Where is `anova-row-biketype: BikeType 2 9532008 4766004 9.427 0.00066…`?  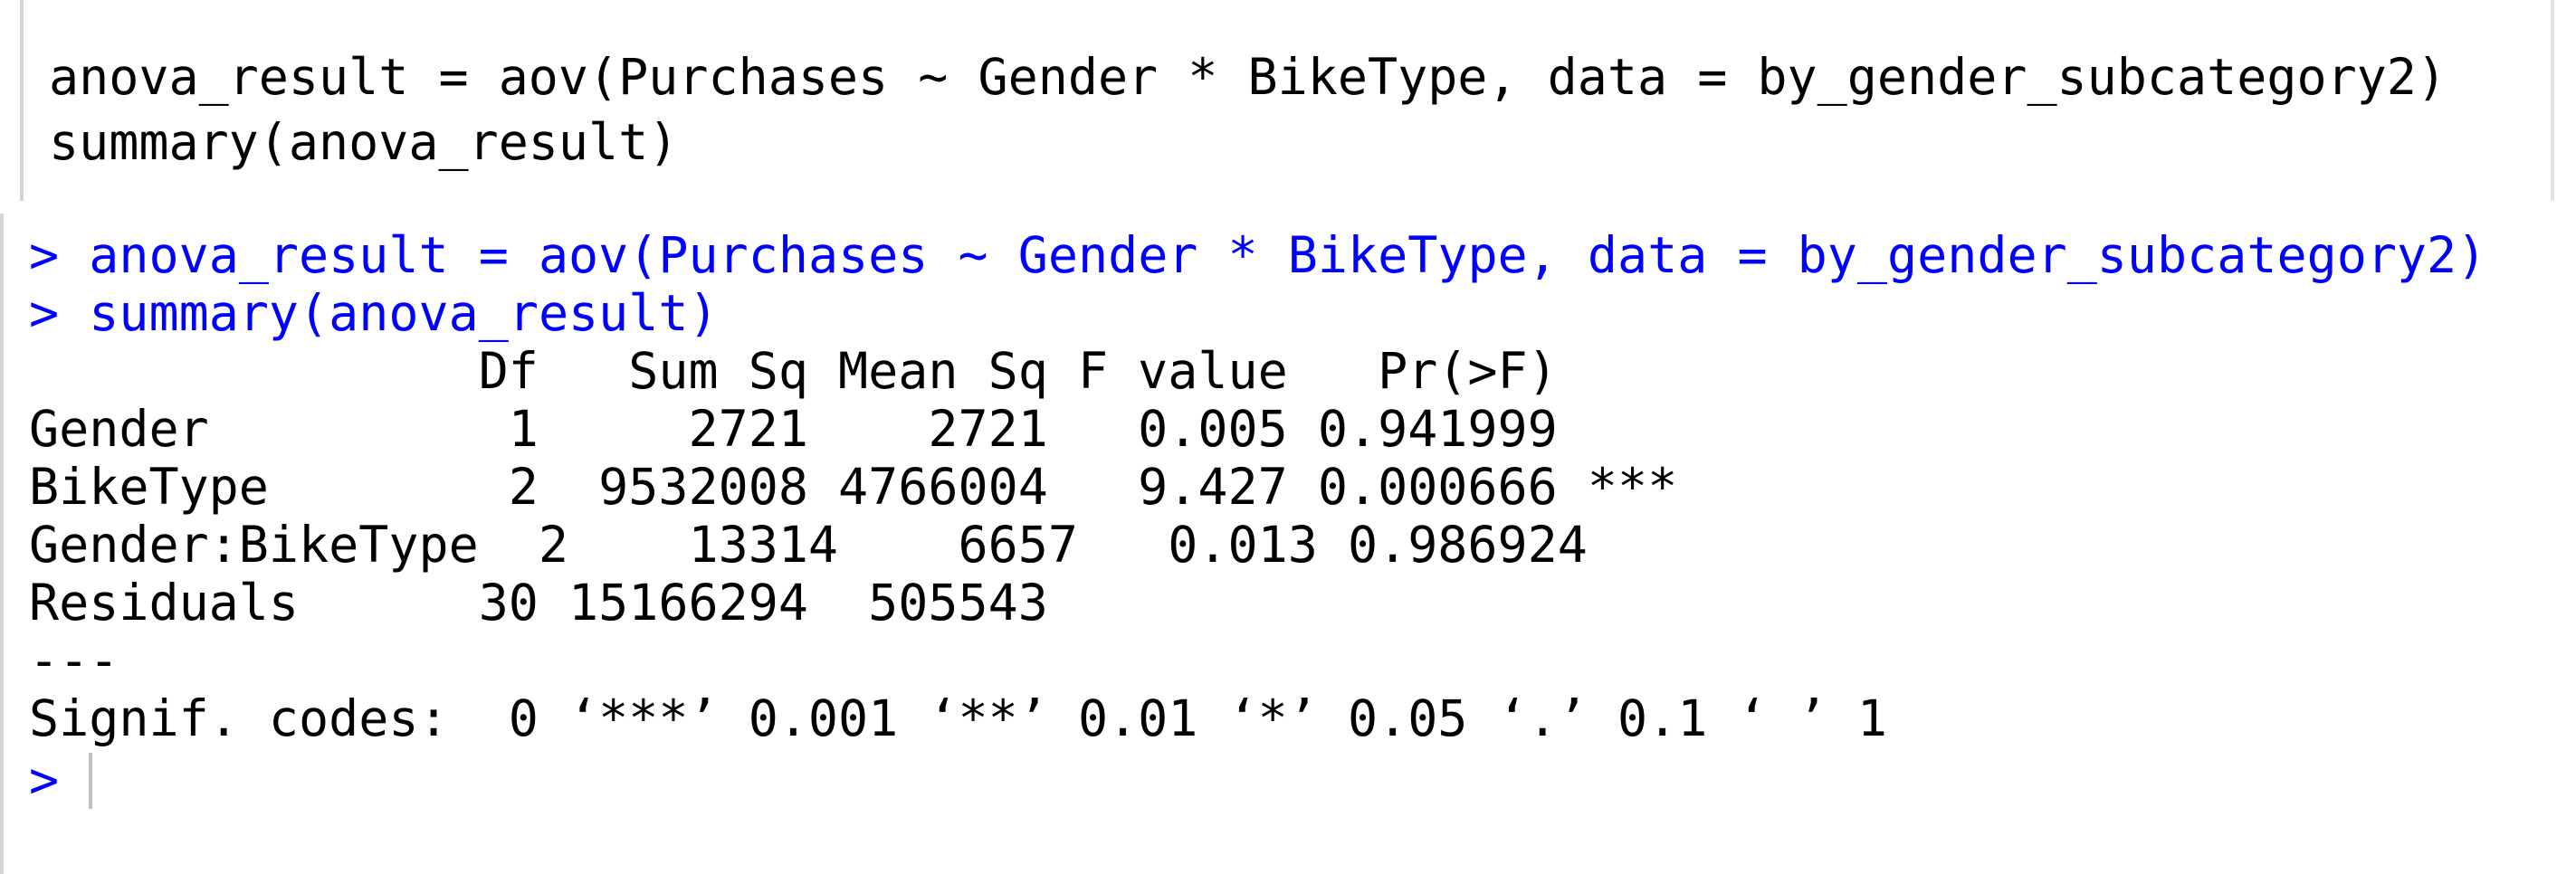
anova-row-biketype: BikeType 2 9532008 4766004 9.427 0.00066… is located at coordinates (853, 487).